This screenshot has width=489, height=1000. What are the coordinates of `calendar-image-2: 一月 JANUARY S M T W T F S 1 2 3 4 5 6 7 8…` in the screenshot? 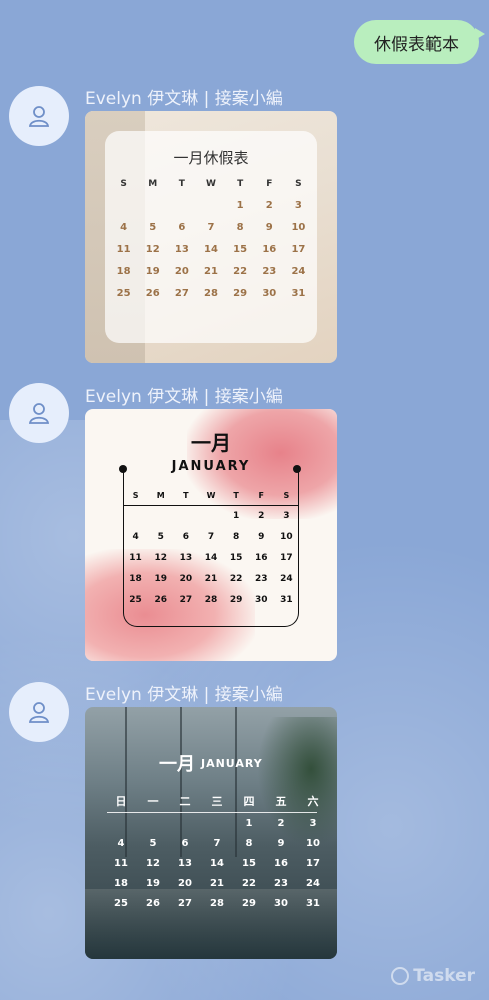 It's located at (211, 535).